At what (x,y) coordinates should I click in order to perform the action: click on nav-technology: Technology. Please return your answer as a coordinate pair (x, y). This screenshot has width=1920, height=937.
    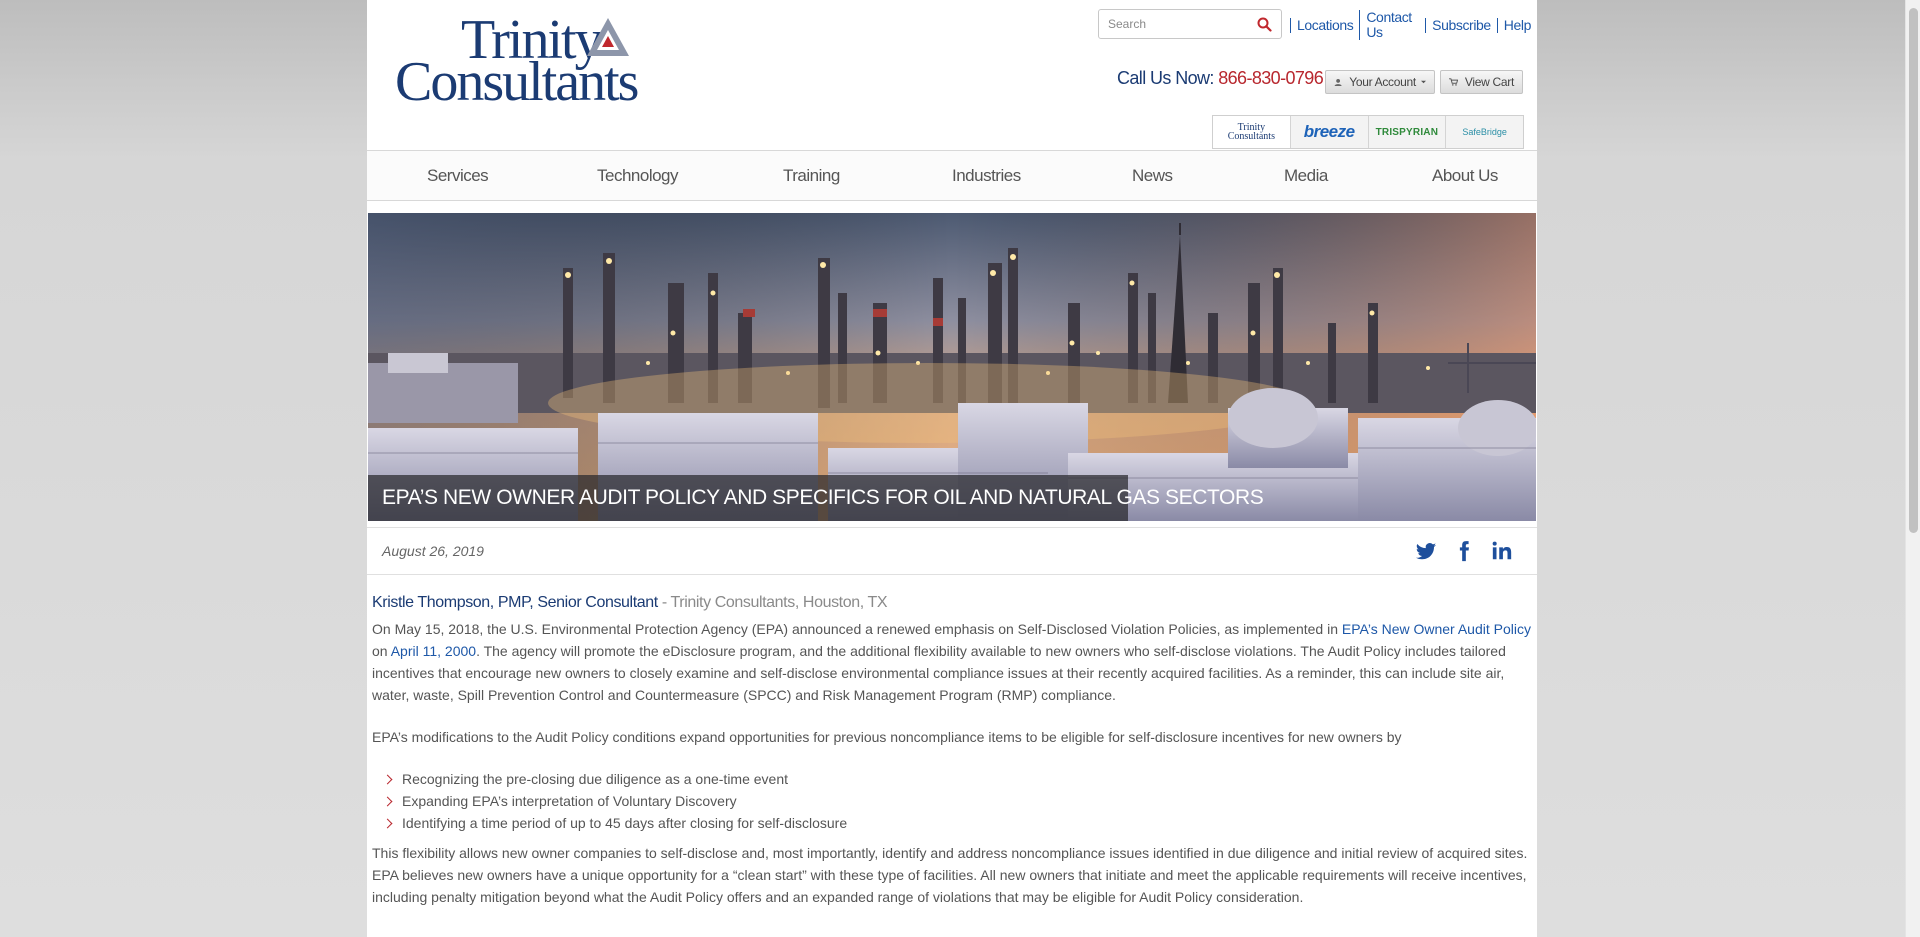
    Looking at the image, I should click on (638, 176).